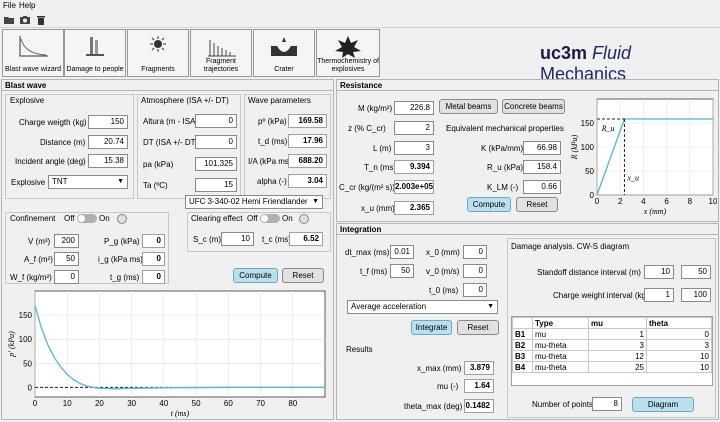  What do you see at coordinates (171, 121) in the screenshot?
I see `alt-label: Altura (m - ISA)` at bounding box center [171, 121].